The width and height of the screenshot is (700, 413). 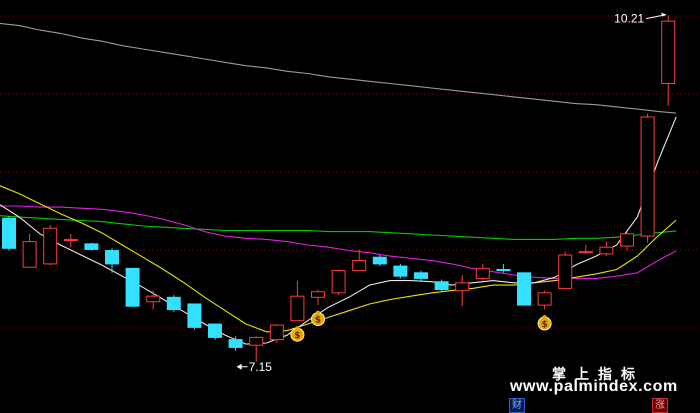 What do you see at coordinates (517, 405) in the screenshot?
I see `finance-tag: 财` at bounding box center [517, 405].